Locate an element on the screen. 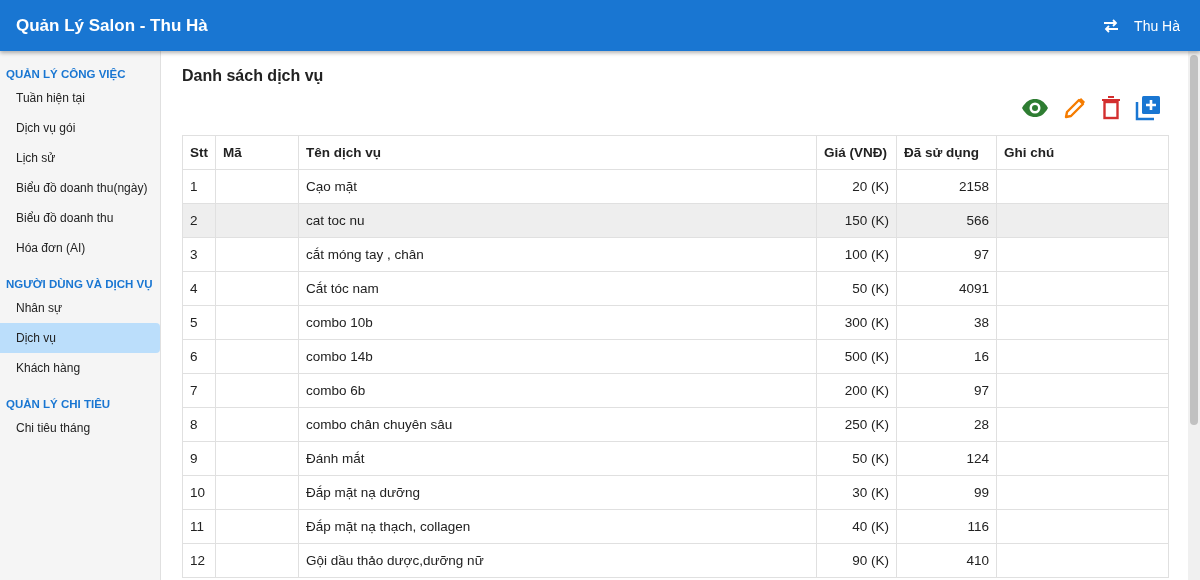 The width and height of the screenshot is (1200, 580). column-header: Stt is located at coordinates (199, 152).